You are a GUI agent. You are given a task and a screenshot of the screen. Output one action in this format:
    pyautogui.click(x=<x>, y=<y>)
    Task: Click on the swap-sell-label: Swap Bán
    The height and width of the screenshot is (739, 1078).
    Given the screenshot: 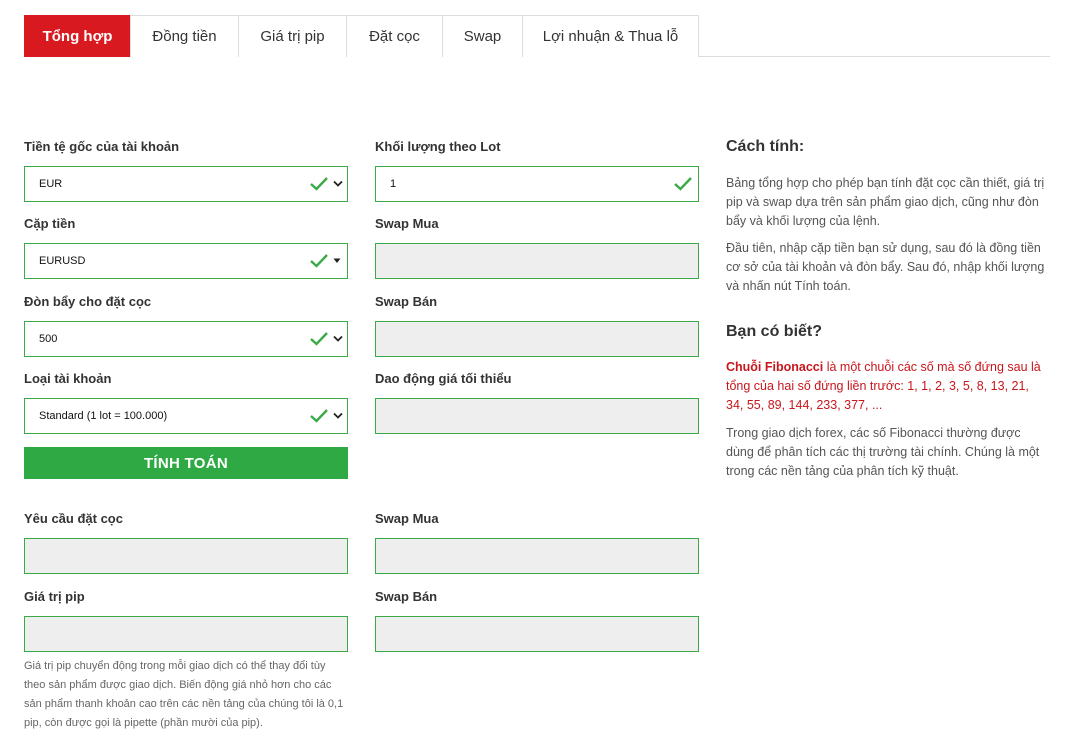 What is the action you would take?
    pyautogui.click(x=406, y=301)
    